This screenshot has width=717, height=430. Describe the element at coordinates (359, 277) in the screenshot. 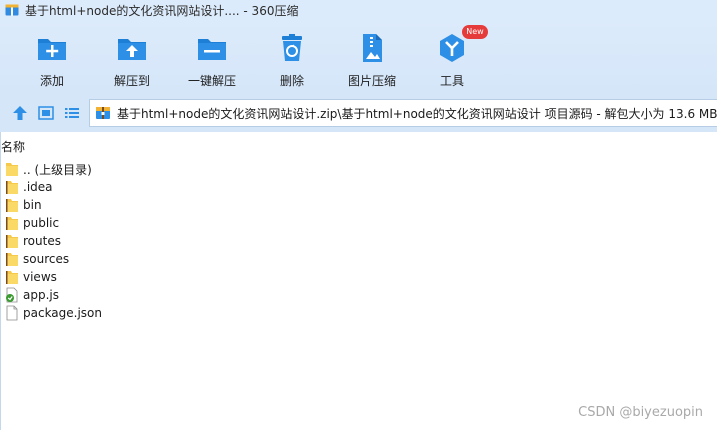

I see `list-item-views: views` at that location.